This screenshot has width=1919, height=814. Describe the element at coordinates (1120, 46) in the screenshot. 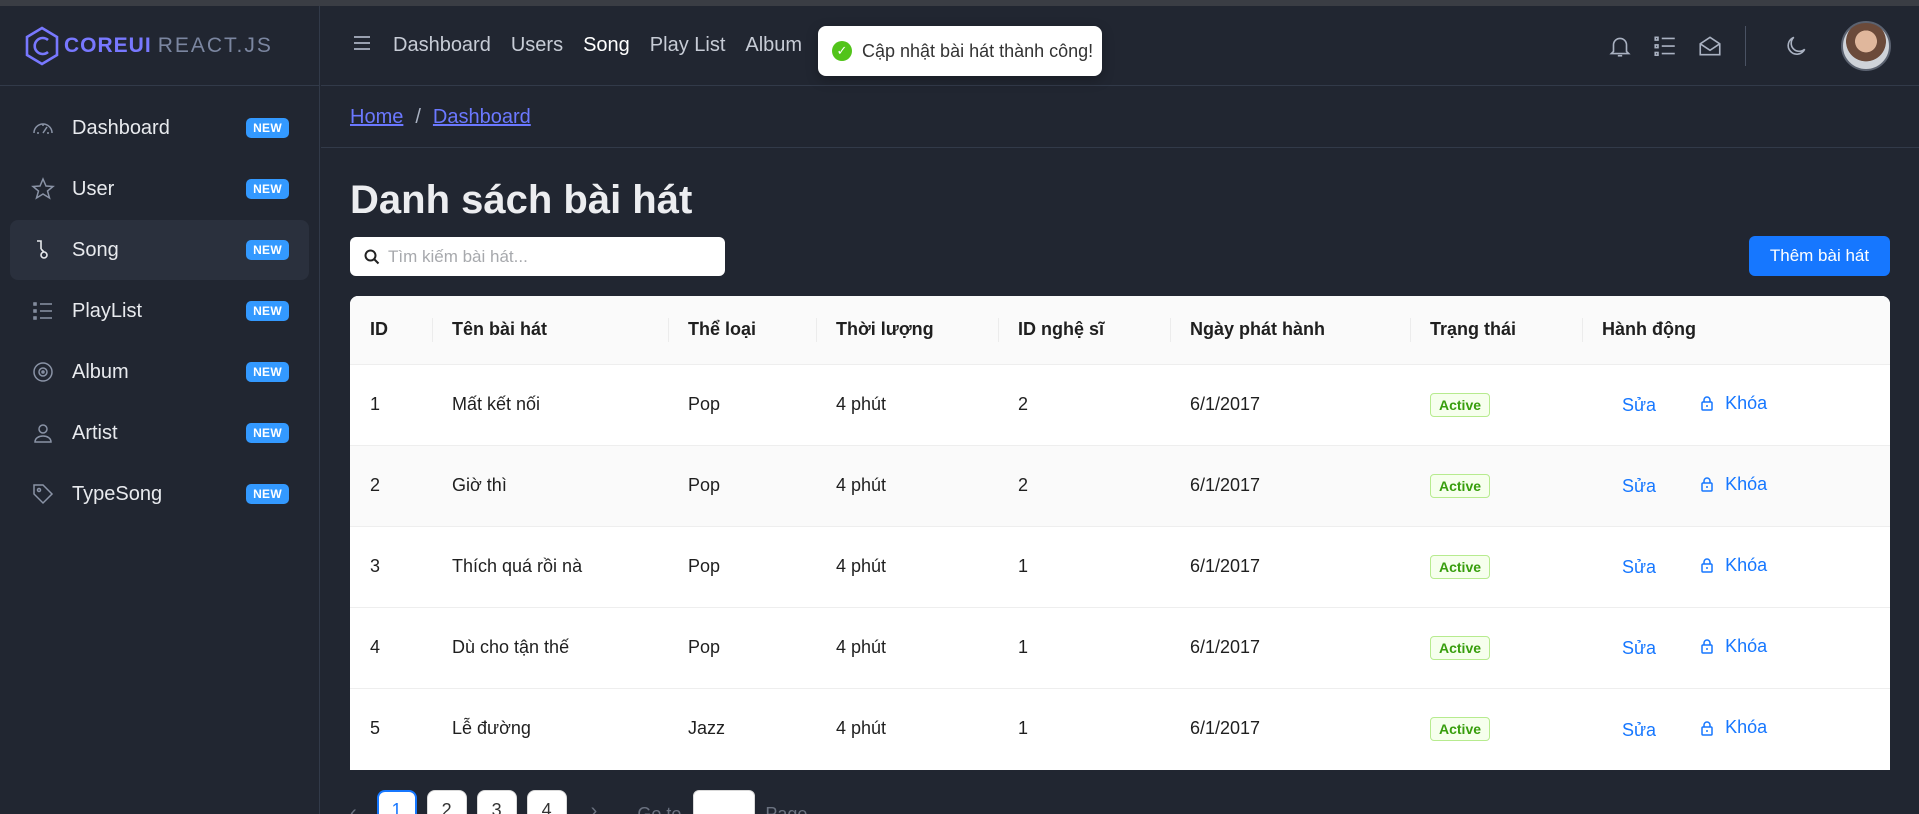

I see `top-header: Dashboard Users Song Play List Album` at that location.